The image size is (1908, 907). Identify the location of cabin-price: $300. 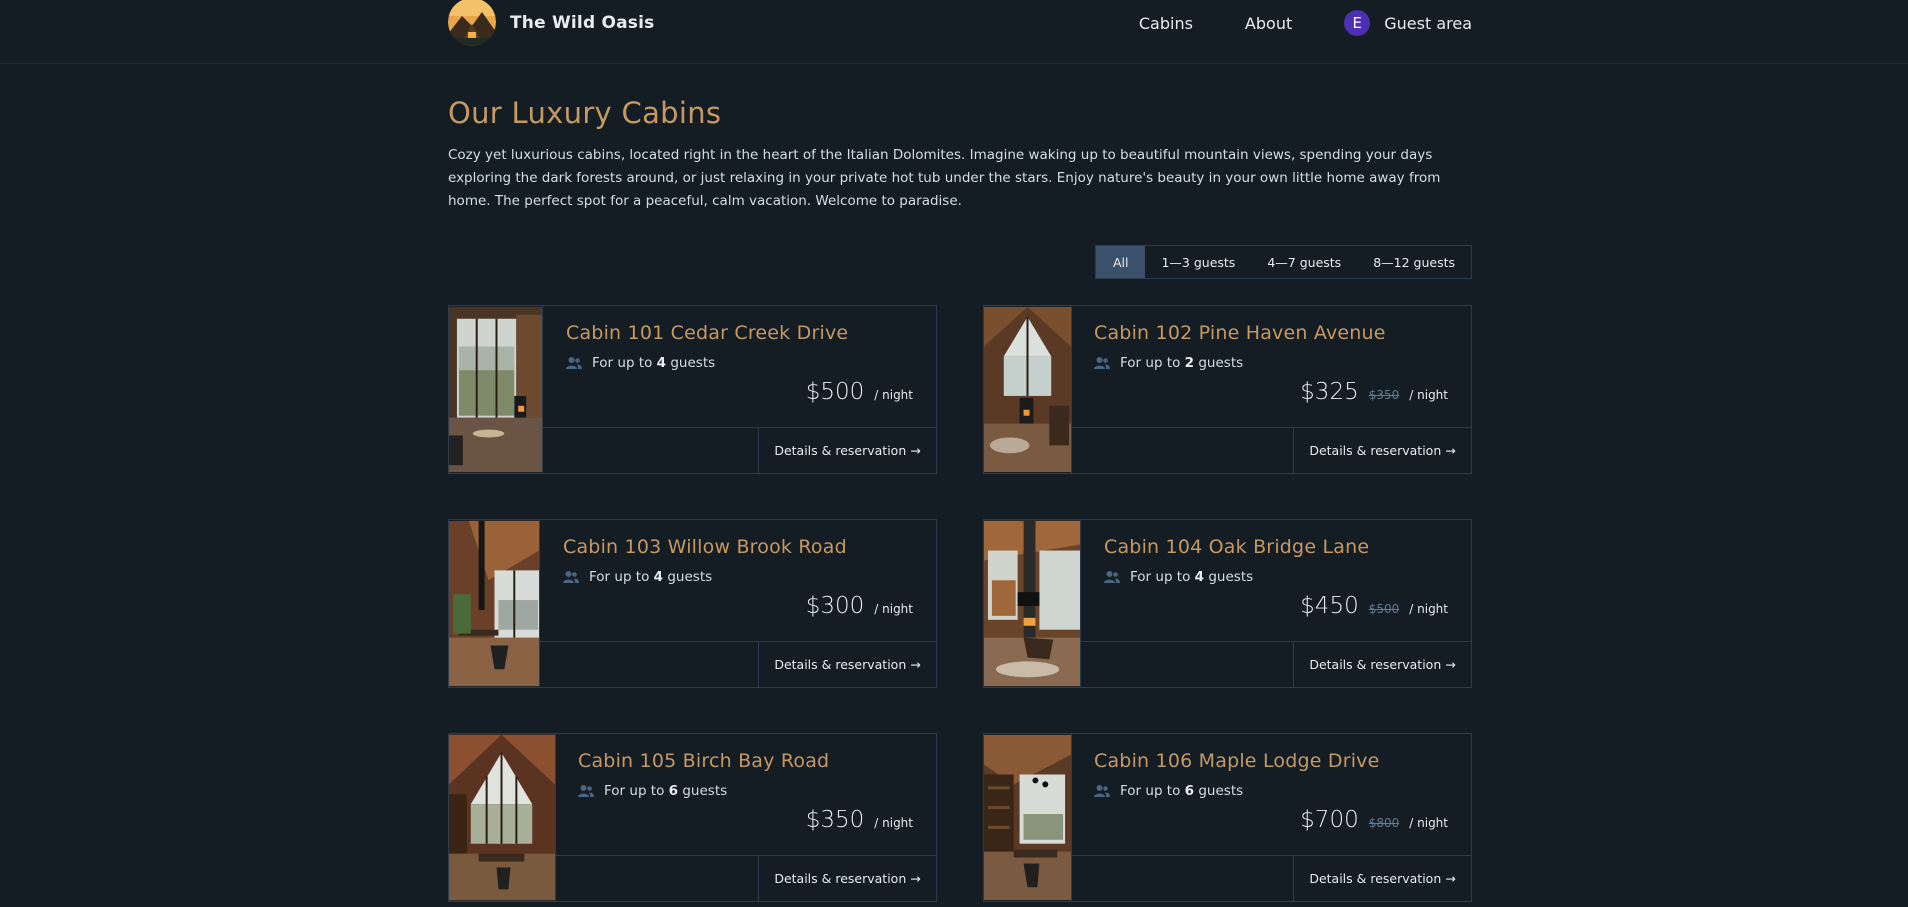
(835, 606).